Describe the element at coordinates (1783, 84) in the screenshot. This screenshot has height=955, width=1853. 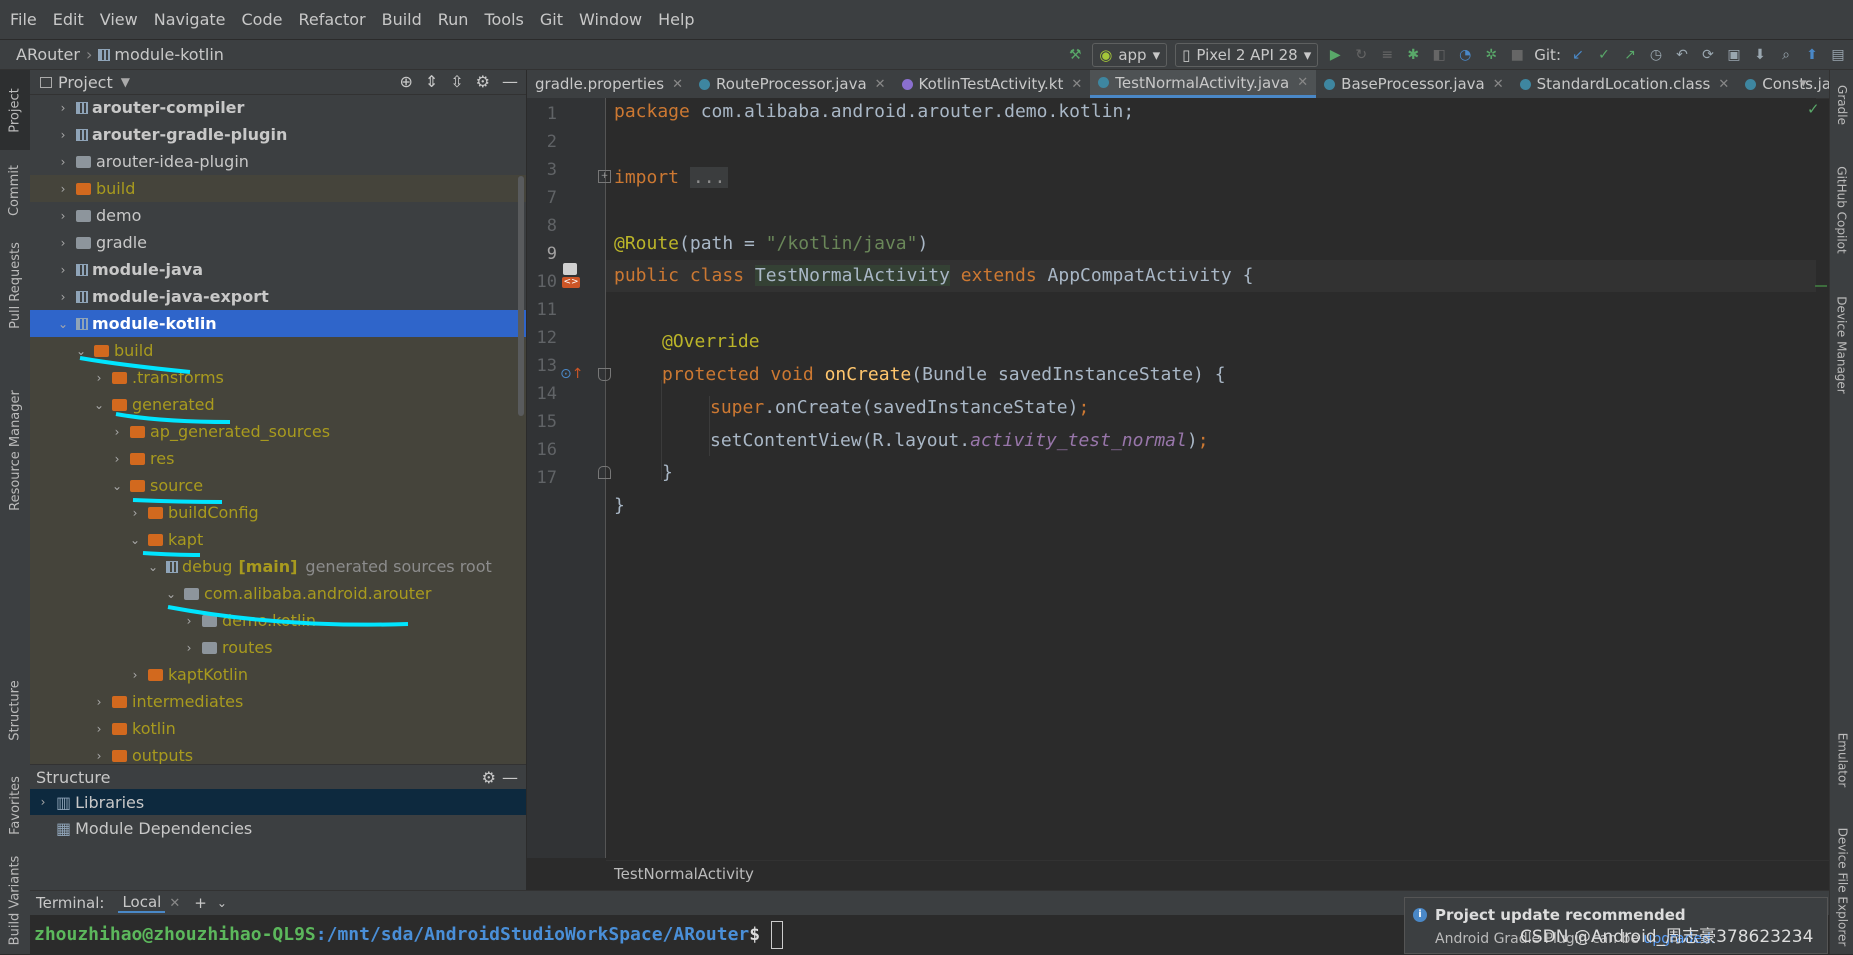
I see `editor-tab: Consts.java✕` at that location.